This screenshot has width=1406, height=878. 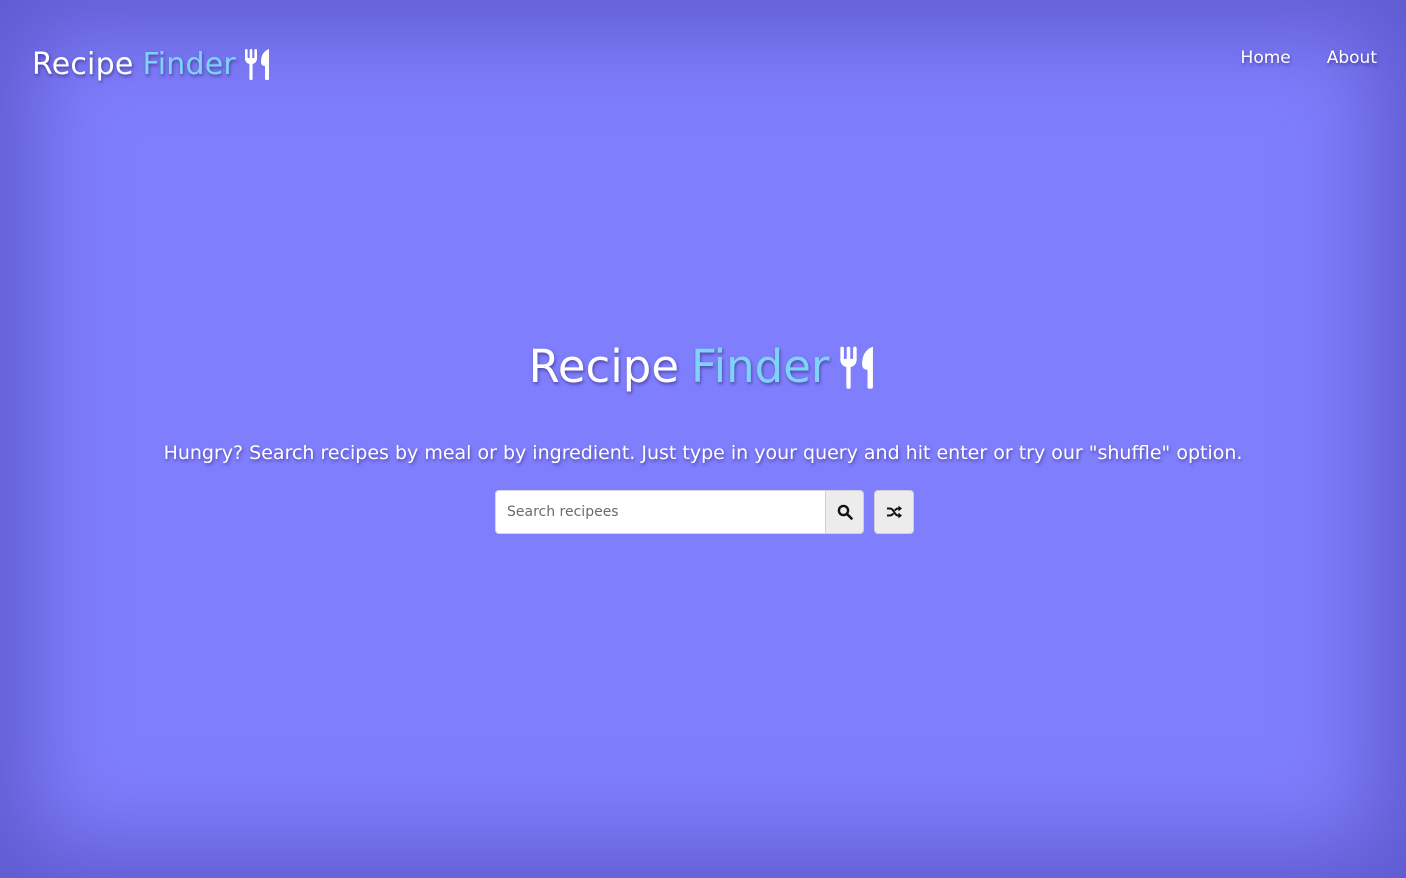 I want to click on brand-logo: Recipe Finder, so click(x=152, y=64).